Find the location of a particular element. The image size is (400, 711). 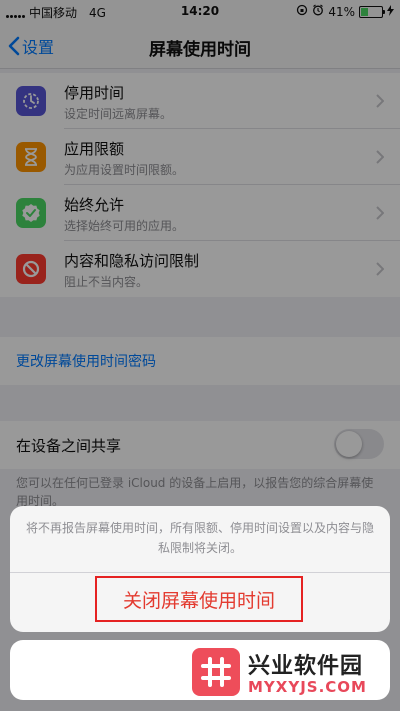

site-watermark: 兴业软件园 MYXYJS.COM is located at coordinates (293, 676).